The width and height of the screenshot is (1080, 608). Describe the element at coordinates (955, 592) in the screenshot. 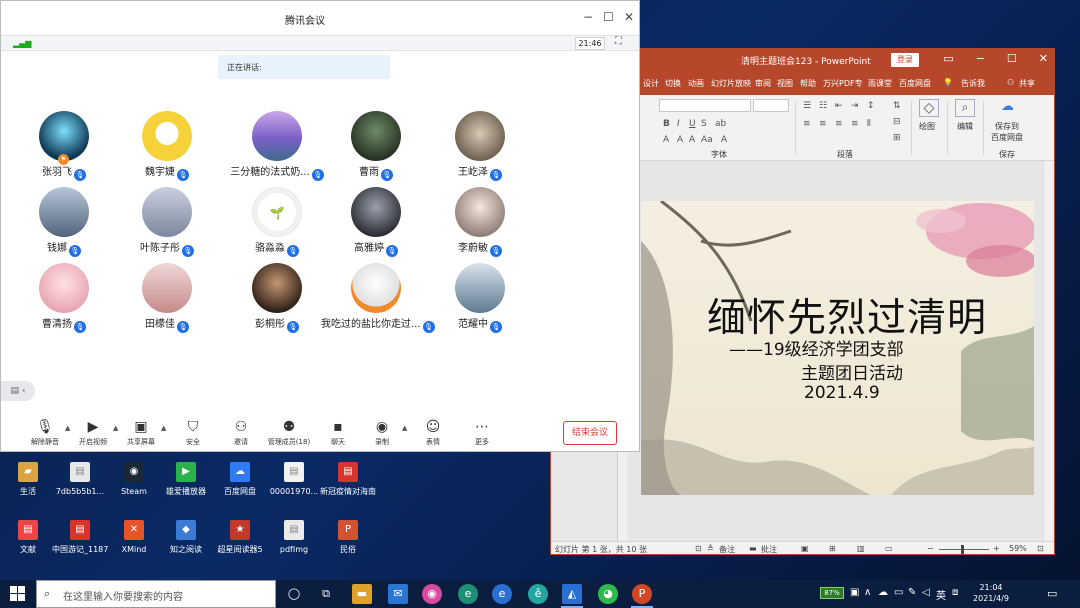

I see `ime-mode-icon: ⧈` at that location.